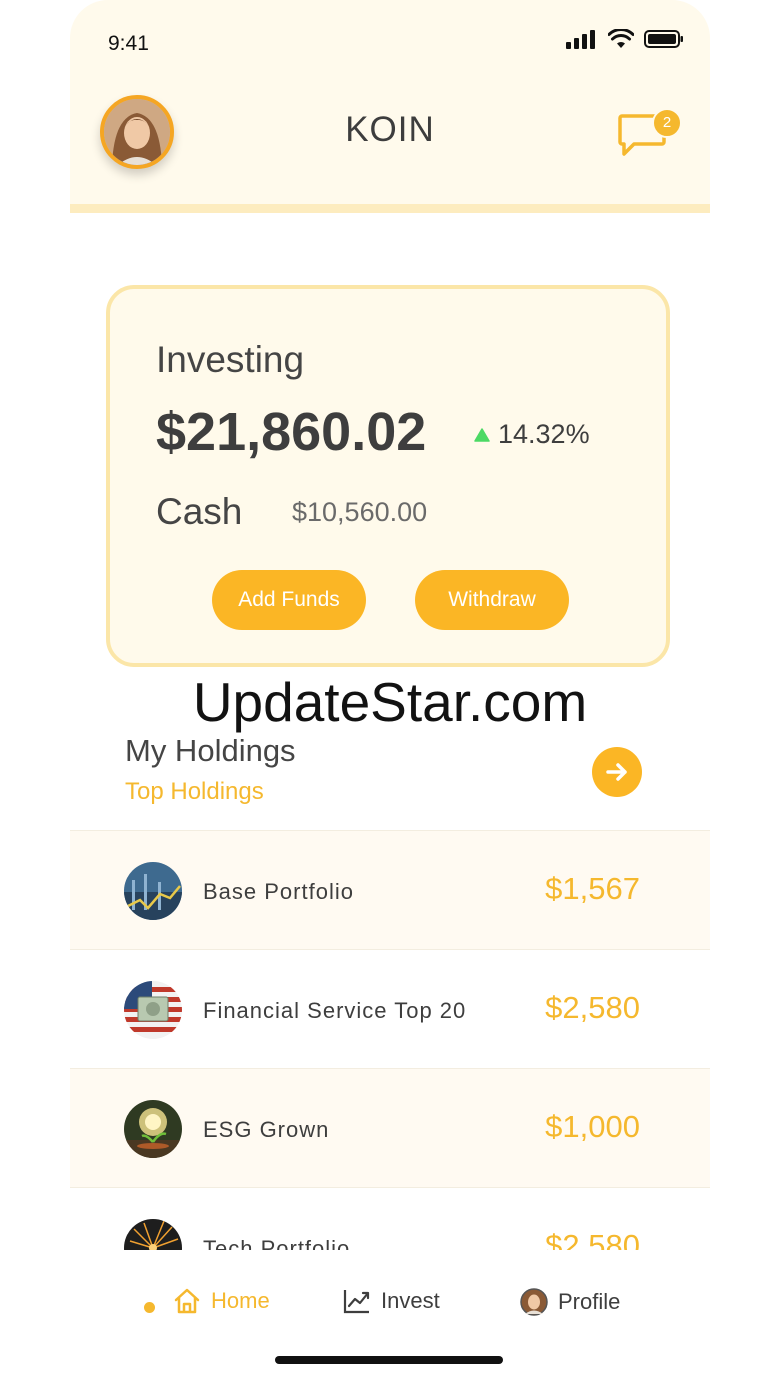 The height and width of the screenshot is (1387, 780). I want to click on sparks-photo-icon, so click(153, 1234).